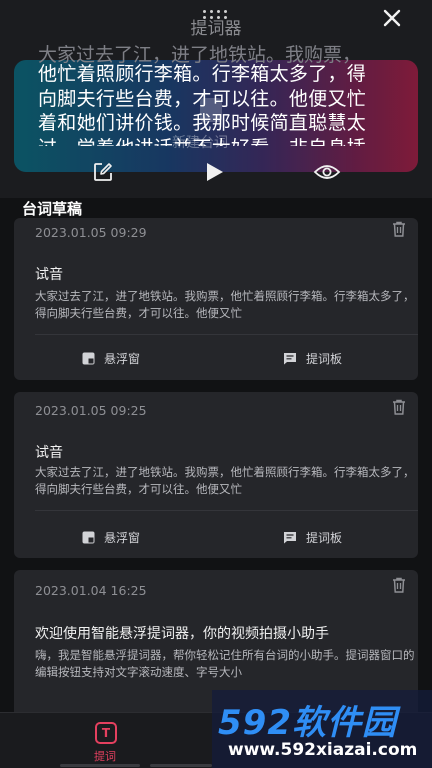  I want to click on new-script-icon, so click(211, 110).